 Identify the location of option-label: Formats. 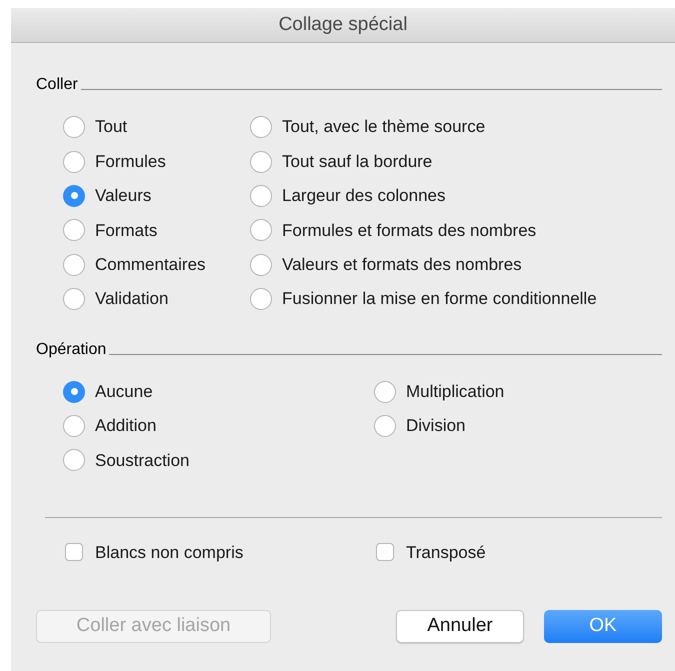
(126, 231).